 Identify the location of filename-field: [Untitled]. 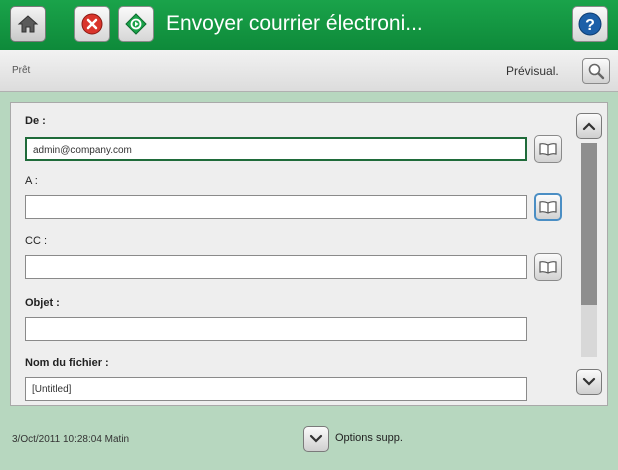
(276, 389).